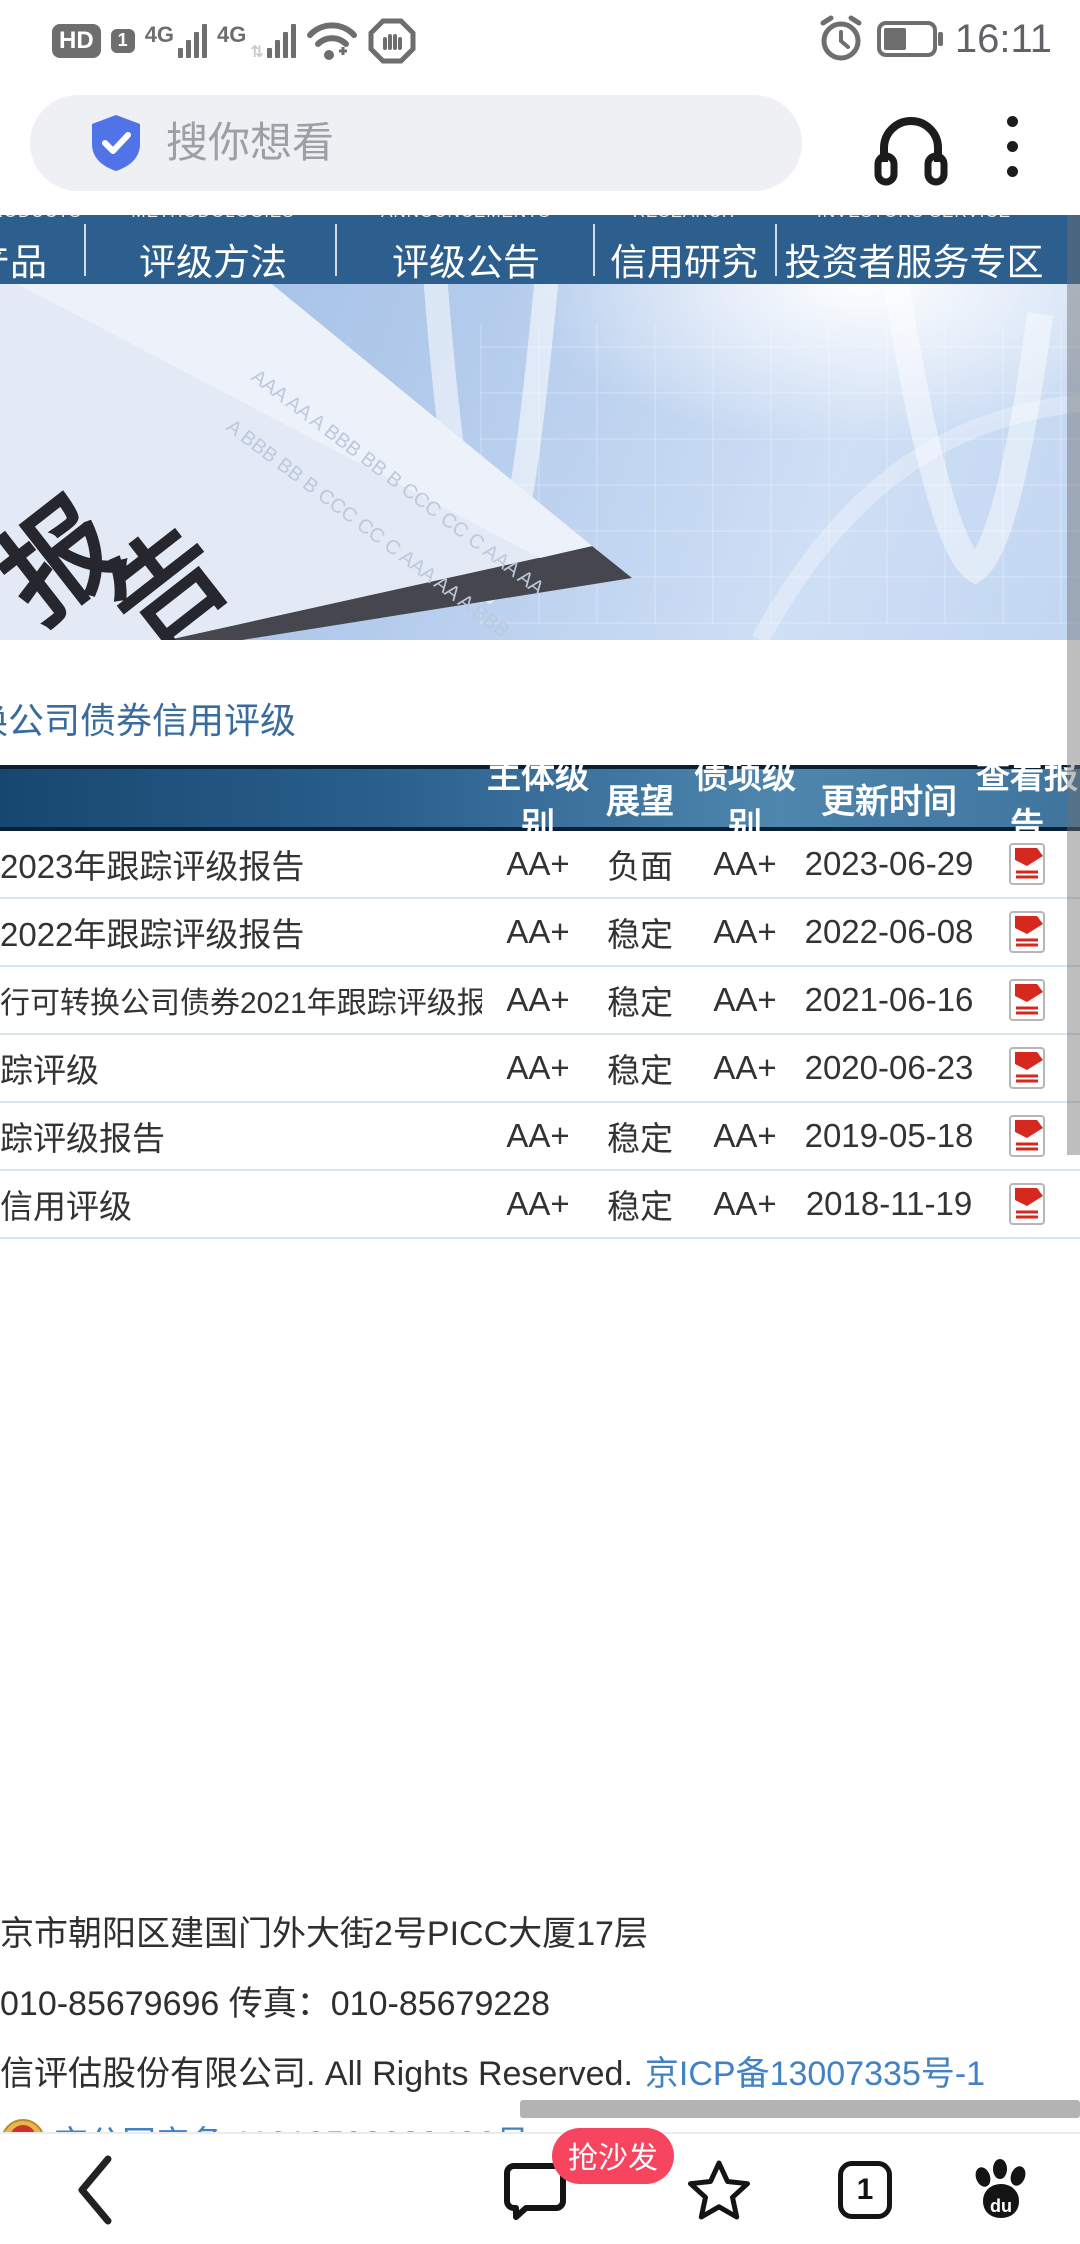 This screenshot has width=1080, height=2244. I want to click on nav-item-announcements: 评级公告, so click(466, 258).